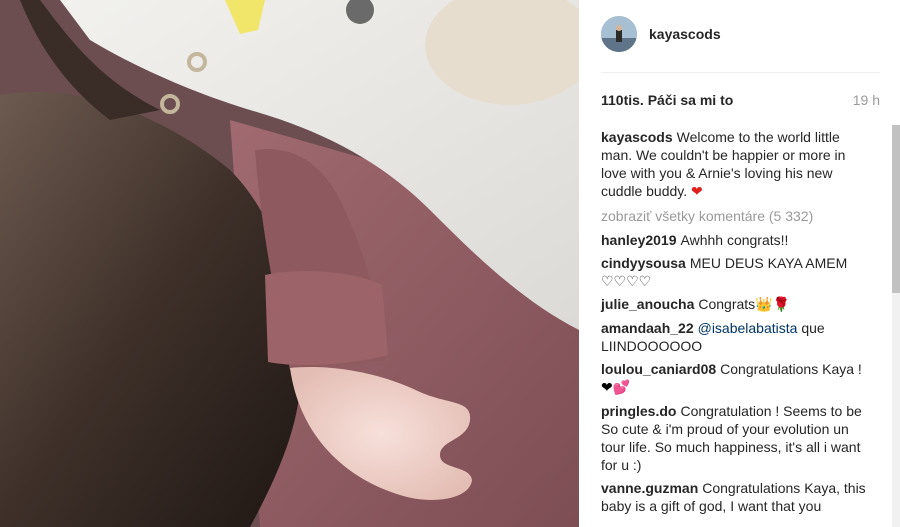 This screenshot has height=527, width=900. I want to click on comments-scrollbar, so click(896, 326).